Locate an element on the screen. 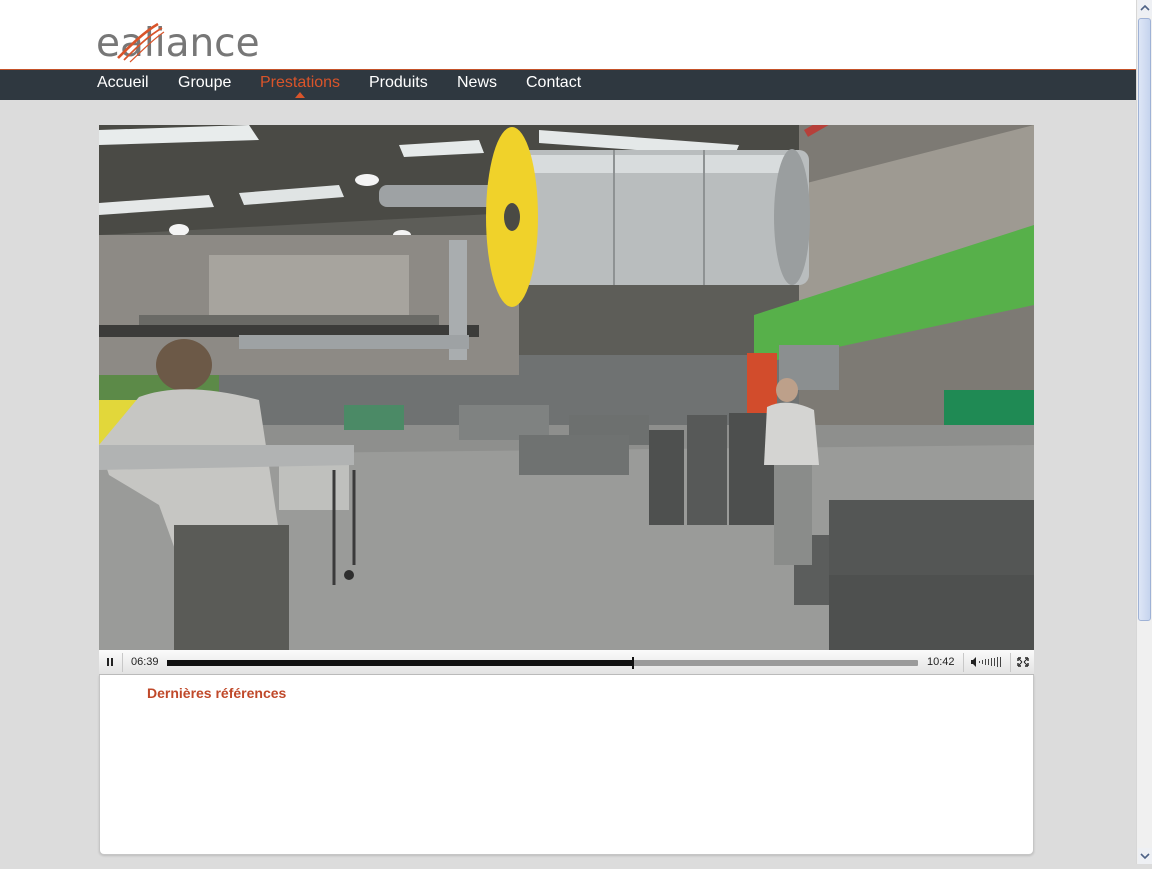 This screenshot has width=1152, height=869. chevron-up-icon is located at coordinates (1145, 7).